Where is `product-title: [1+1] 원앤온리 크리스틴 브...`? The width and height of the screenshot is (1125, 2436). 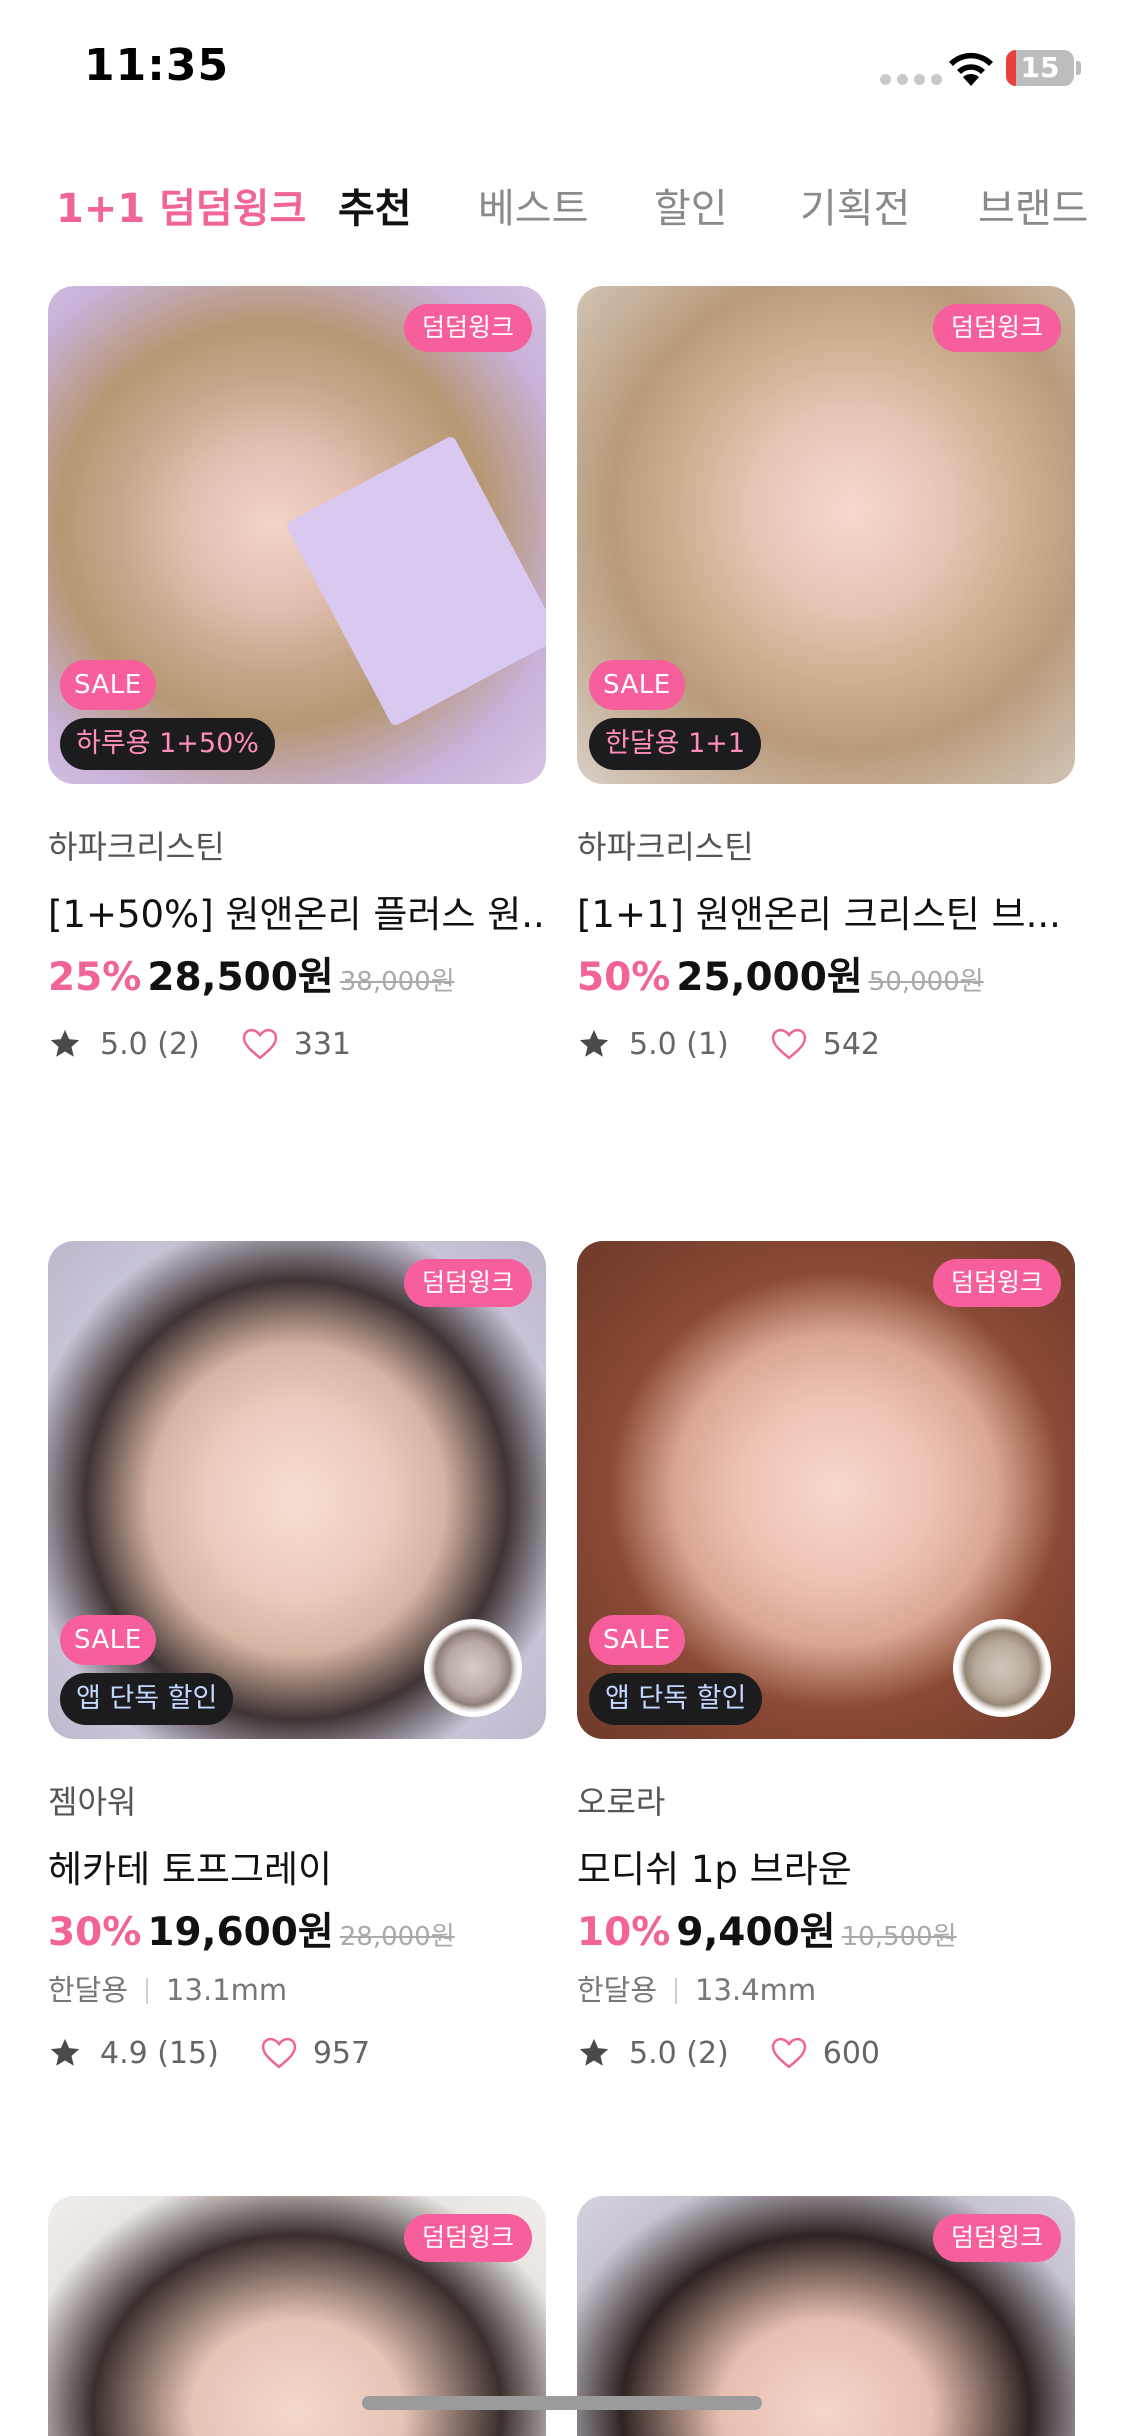 product-title: [1+1] 원앤온리 크리스틴 브... is located at coordinates (826, 909).